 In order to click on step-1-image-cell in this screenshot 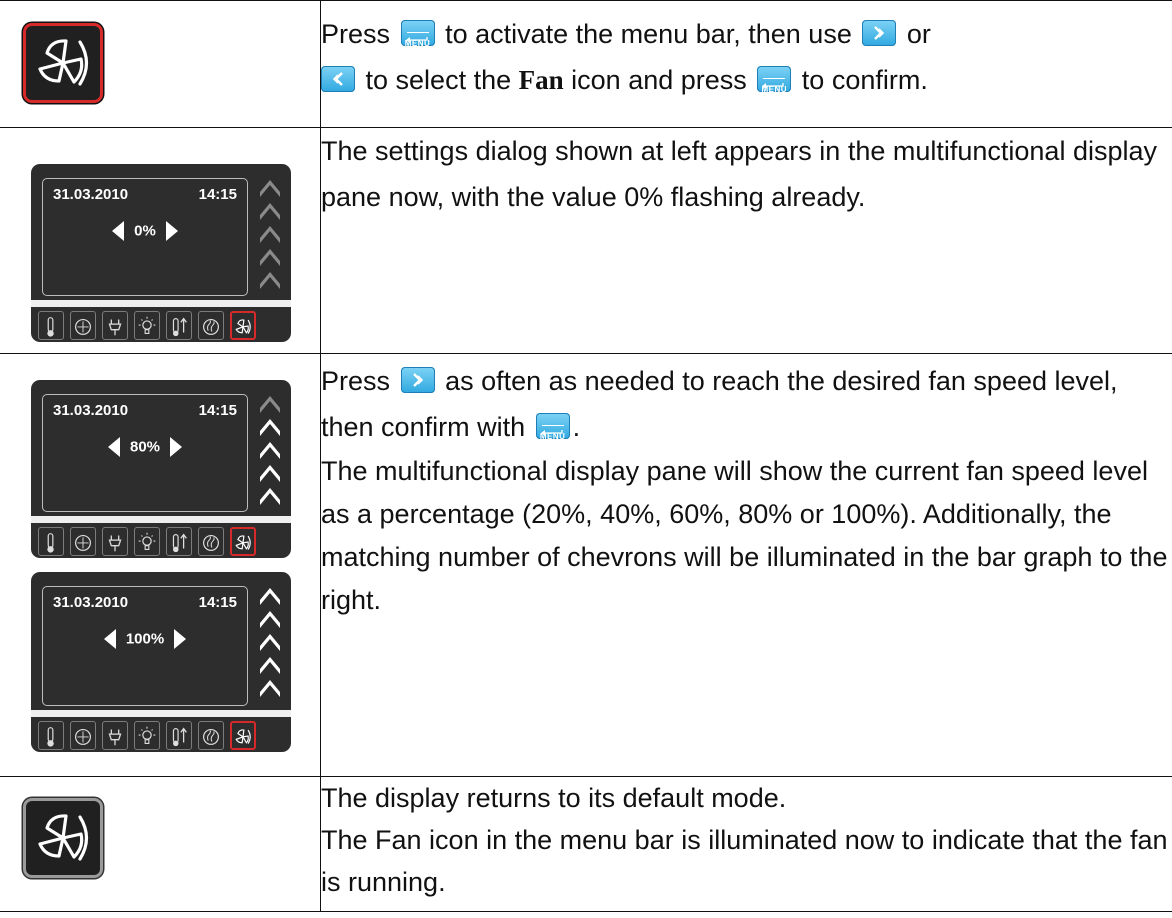, I will do `click(160, 64)`.